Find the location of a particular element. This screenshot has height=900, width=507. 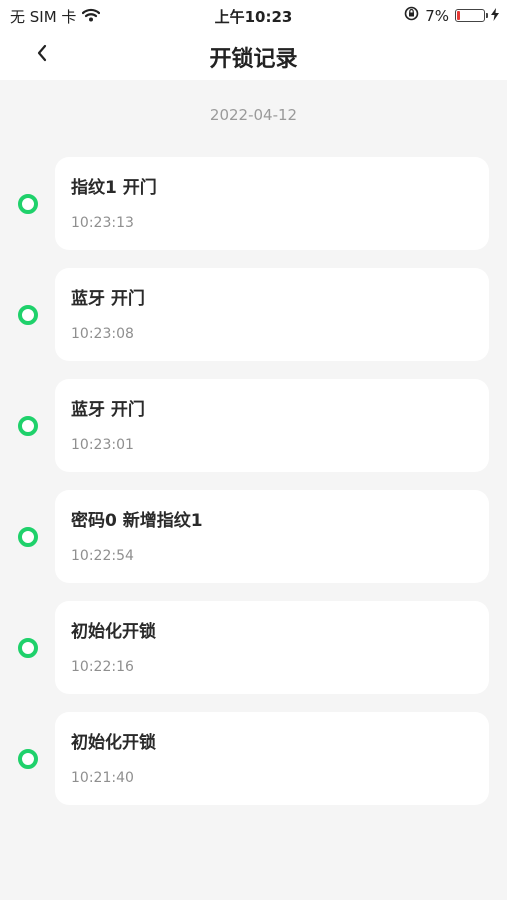

record-time: 10:22:54 is located at coordinates (102, 556).